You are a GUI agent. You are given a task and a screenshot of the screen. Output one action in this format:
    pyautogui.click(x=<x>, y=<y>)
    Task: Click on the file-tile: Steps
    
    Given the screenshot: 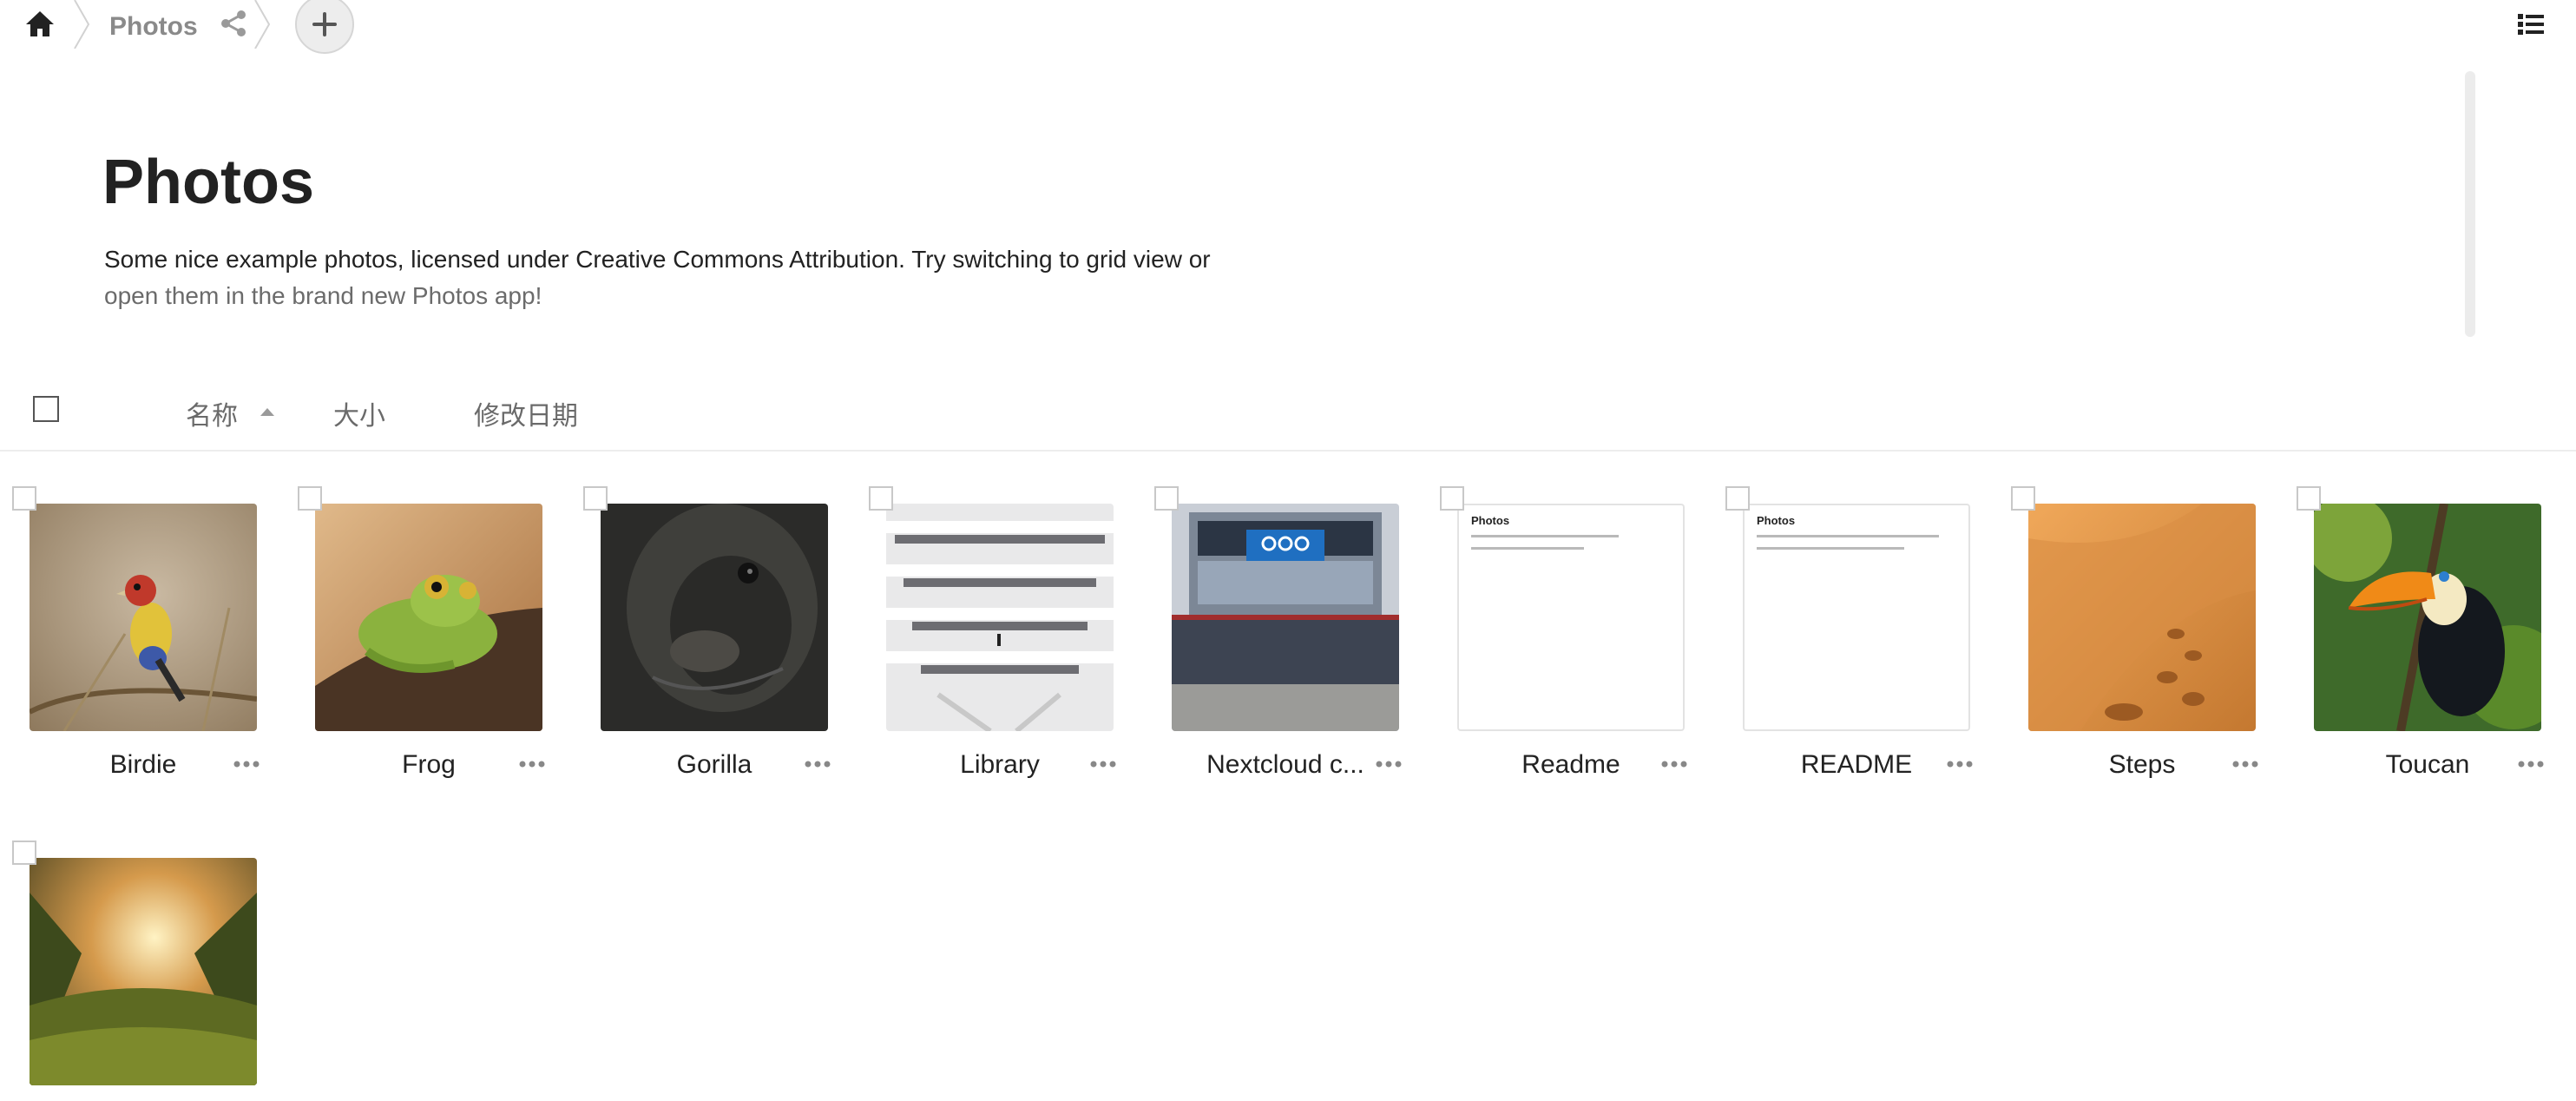 What is the action you would take?
    pyautogui.click(x=2163, y=660)
    